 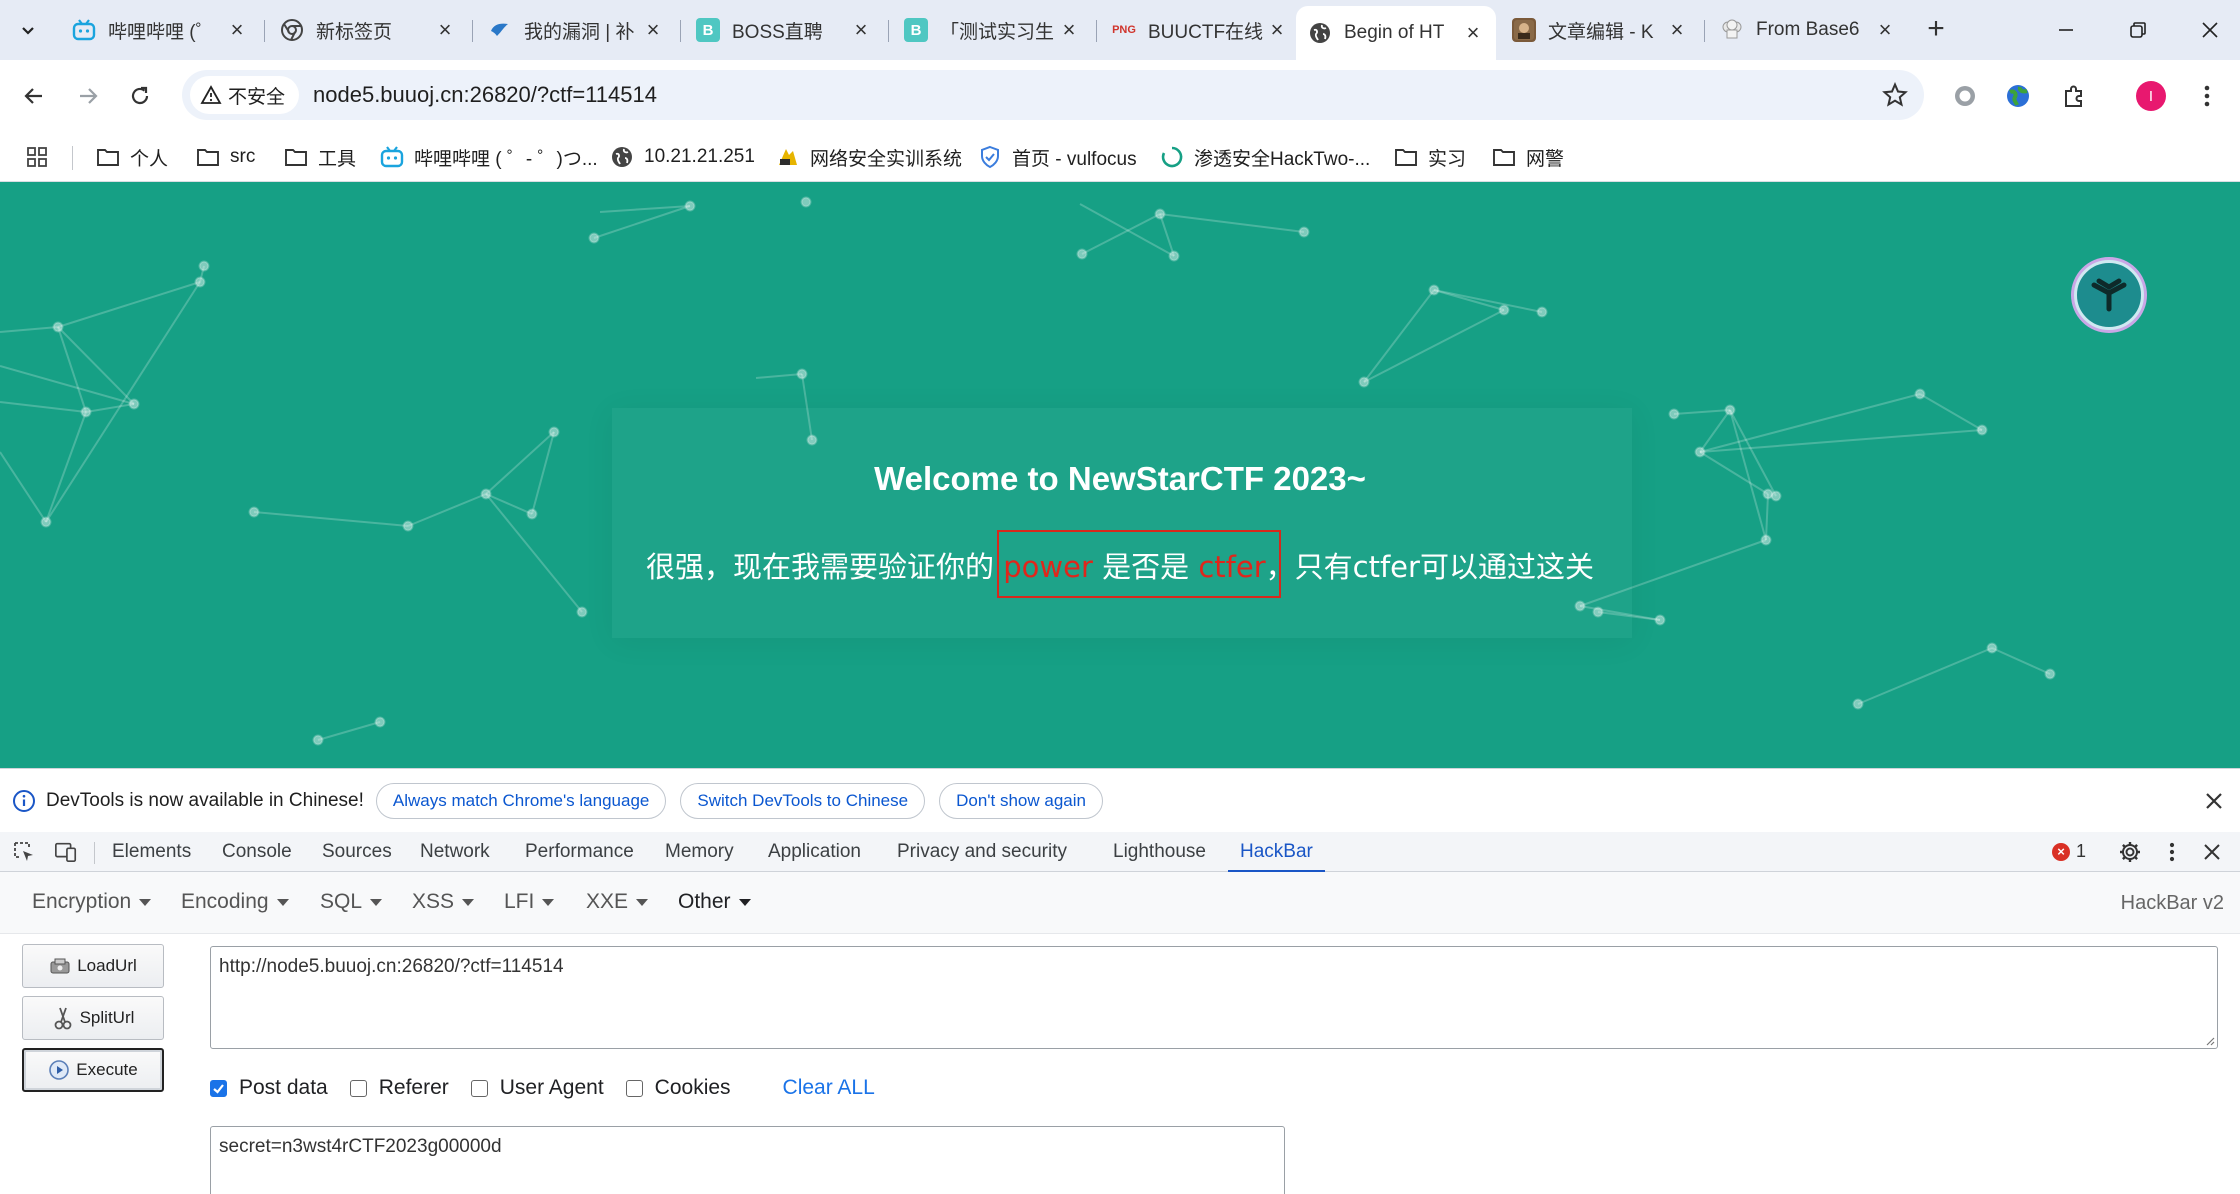 I want to click on tab-boss: B BOSS直聘 ×, so click(x=784, y=30).